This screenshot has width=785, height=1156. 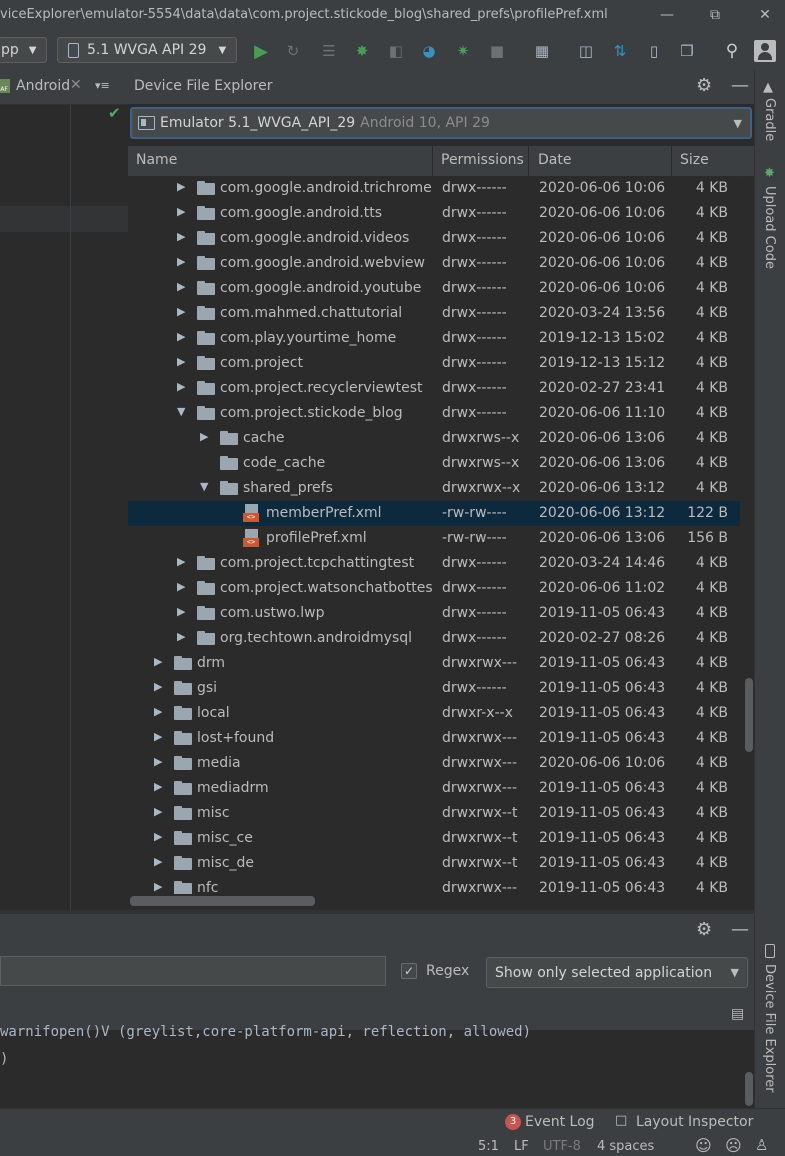 What do you see at coordinates (617, 972) in the screenshot?
I see `app-filter-select: Show only selected application ▼` at bounding box center [617, 972].